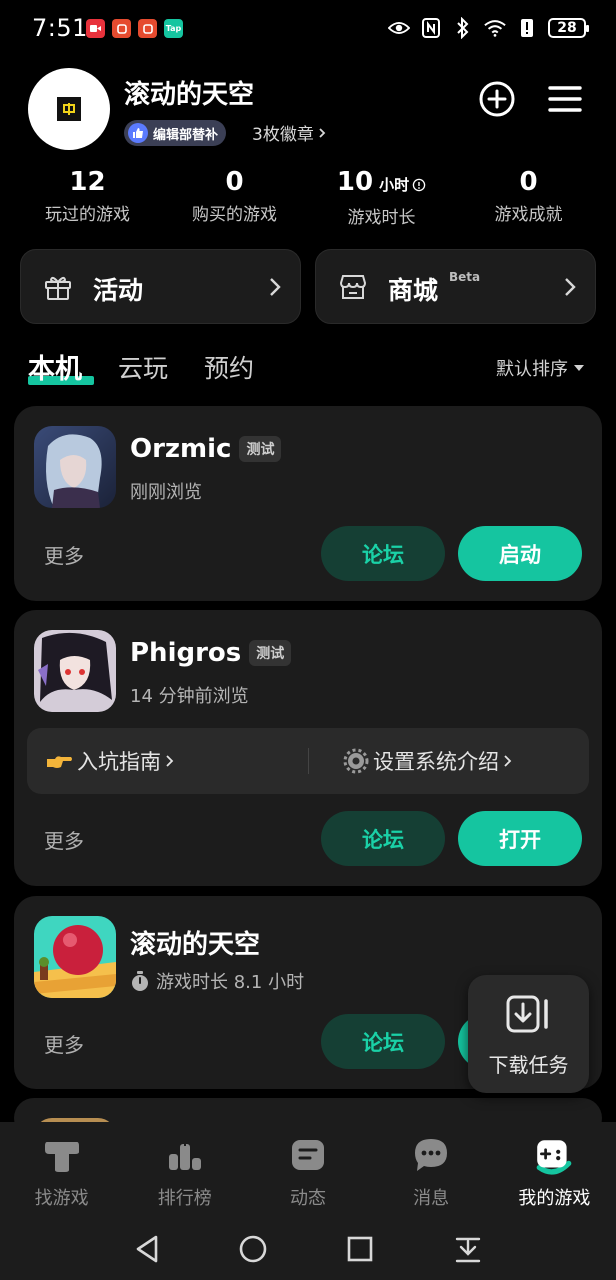 The image size is (616, 1280). What do you see at coordinates (532, 369) in the screenshot?
I see `sort-label: 默认排序` at bounding box center [532, 369].